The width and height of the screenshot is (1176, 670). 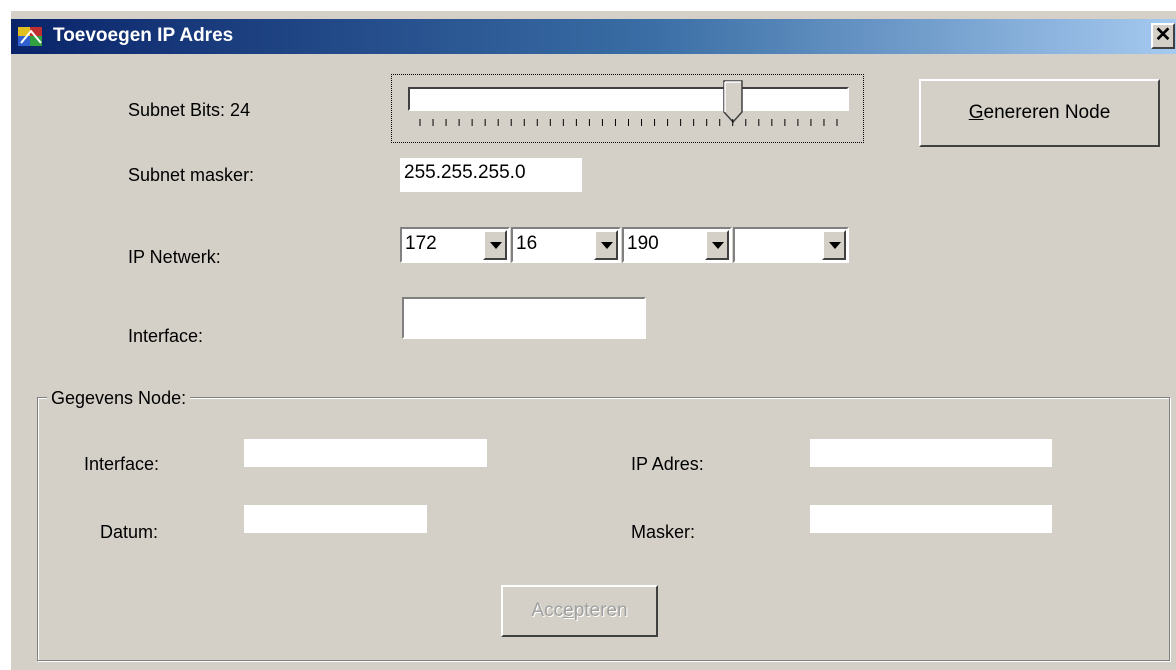 What do you see at coordinates (663, 532) in the screenshot?
I see `node-mask-label: Masker:` at bounding box center [663, 532].